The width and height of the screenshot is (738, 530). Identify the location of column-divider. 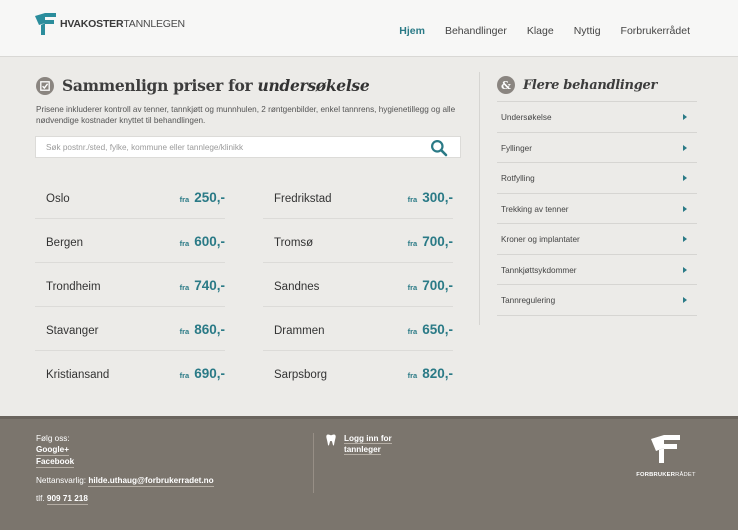
(479, 198).